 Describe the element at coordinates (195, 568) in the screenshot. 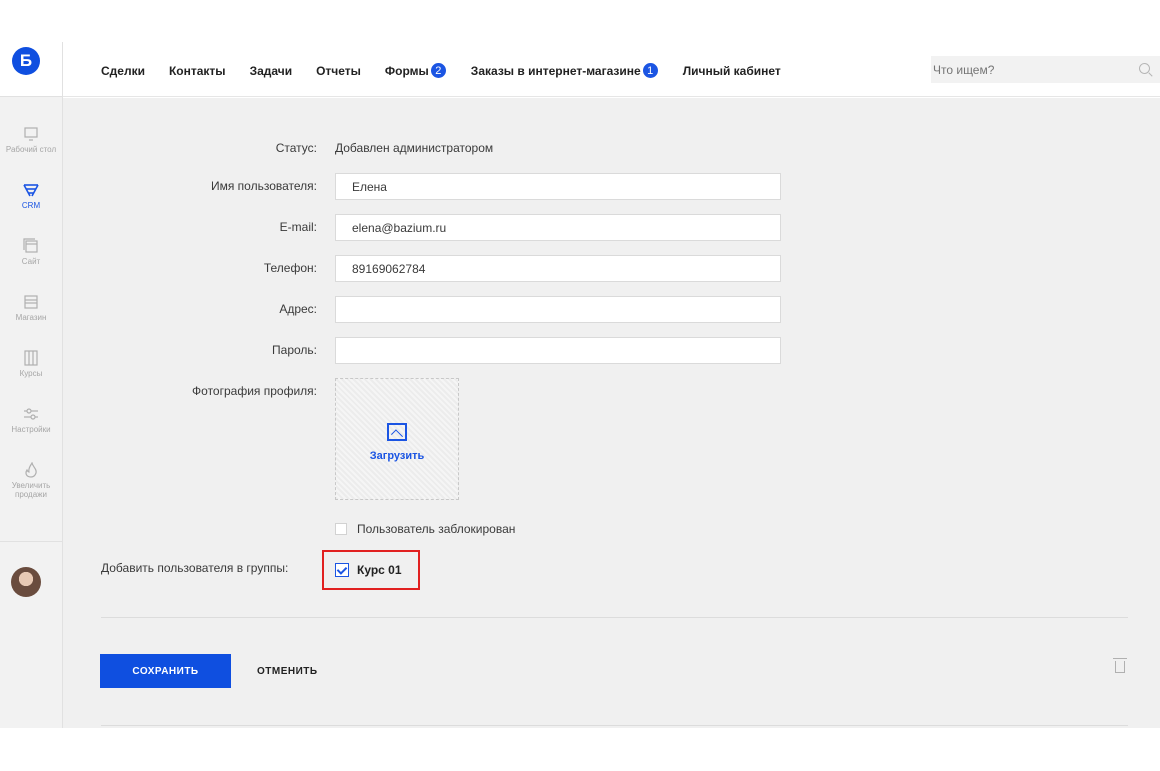

I see `groups-label: Добавить пользователя в группы:` at that location.